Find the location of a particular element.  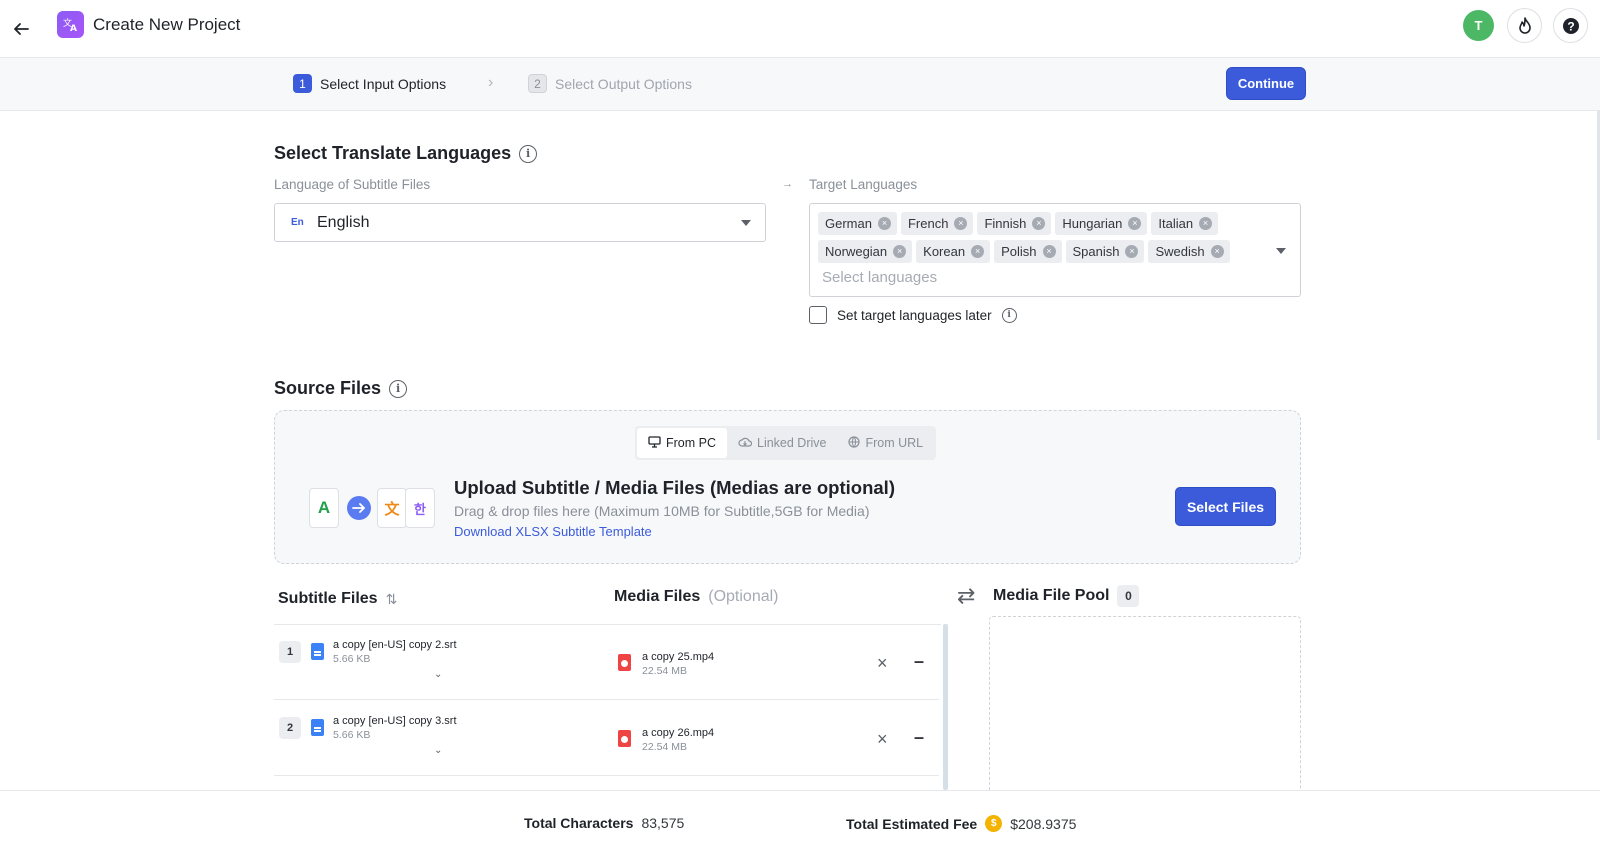

language-chip: Norwegian × is located at coordinates (865, 251).